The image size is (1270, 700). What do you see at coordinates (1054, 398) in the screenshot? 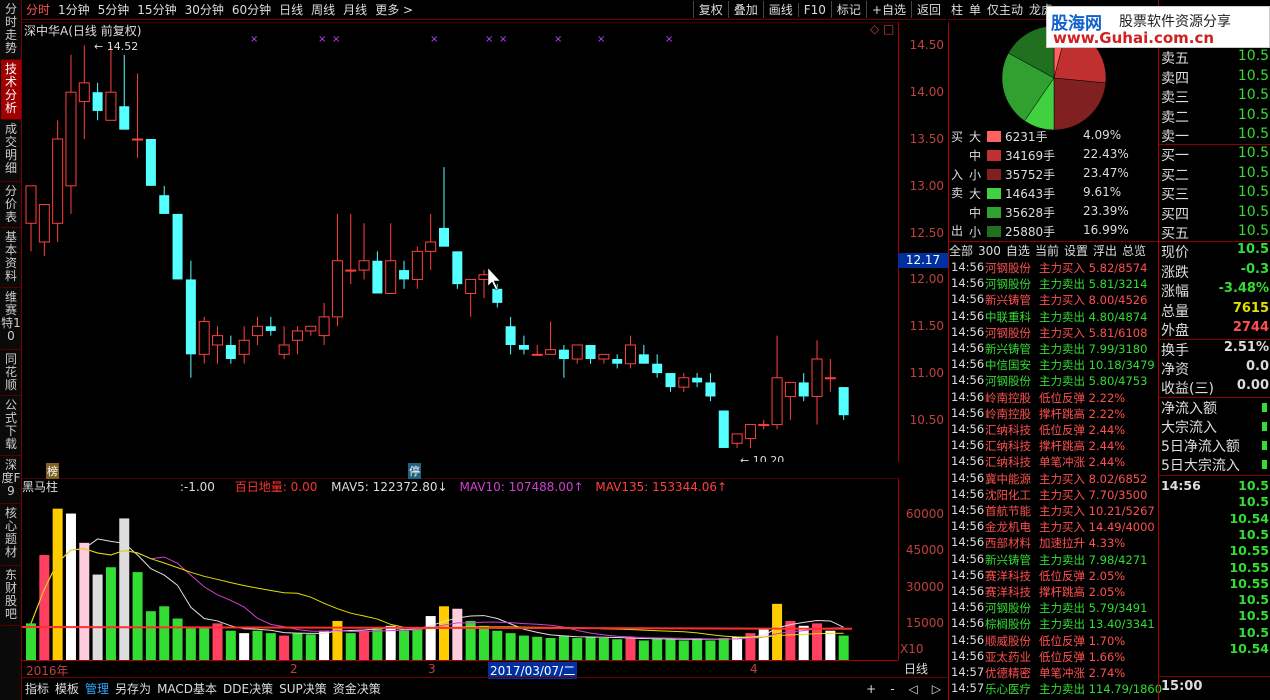
I see `tick-row: 14:56 岭南控股 低位反弹 2.22%` at bounding box center [1054, 398].